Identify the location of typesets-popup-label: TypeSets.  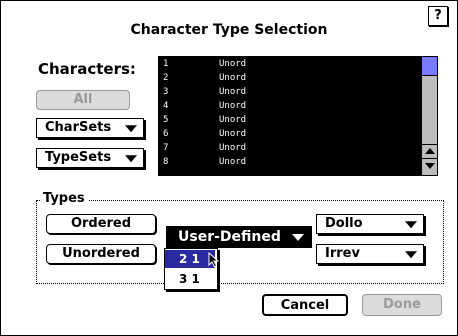
(78, 157).